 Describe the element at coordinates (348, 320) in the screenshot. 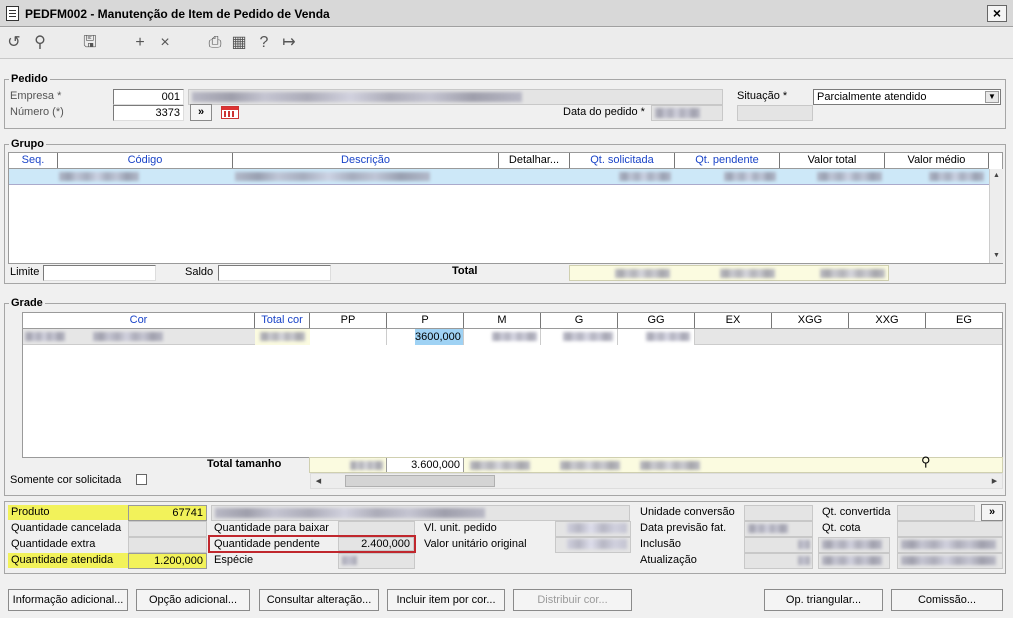

I see `col-pp: PP` at that location.